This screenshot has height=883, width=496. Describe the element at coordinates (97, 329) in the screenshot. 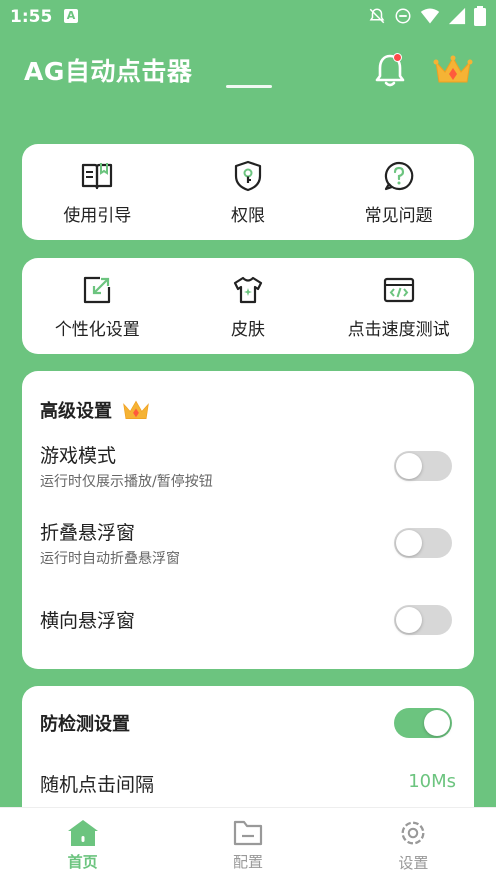

I see `personalize-label: 个性化设置` at that location.